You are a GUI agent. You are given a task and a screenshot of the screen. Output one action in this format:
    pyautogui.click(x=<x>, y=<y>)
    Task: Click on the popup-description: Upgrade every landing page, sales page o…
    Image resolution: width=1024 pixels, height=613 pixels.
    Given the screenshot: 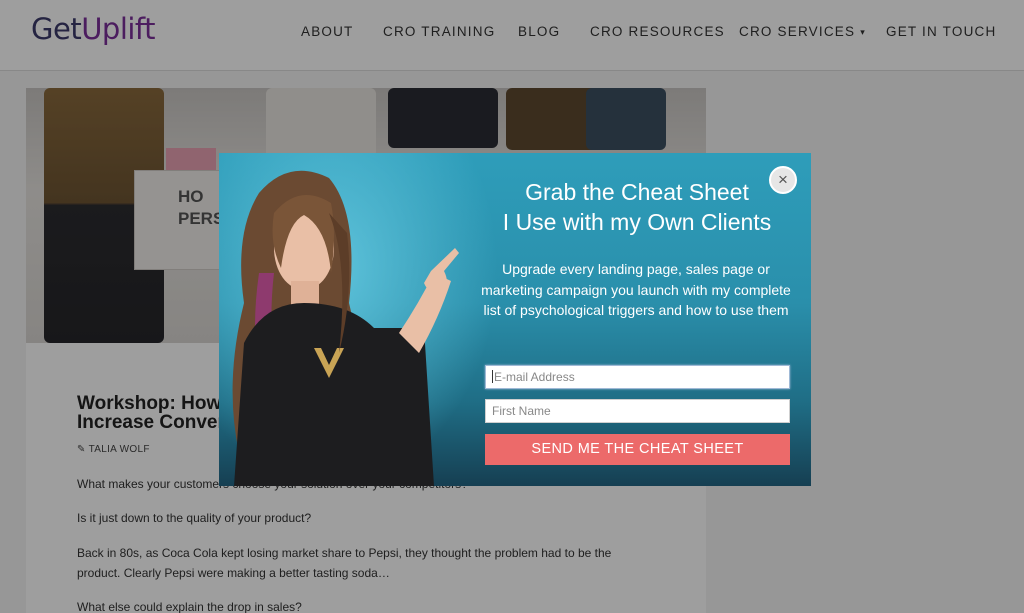 What is the action you would take?
    pyautogui.click(x=636, y=289)
    